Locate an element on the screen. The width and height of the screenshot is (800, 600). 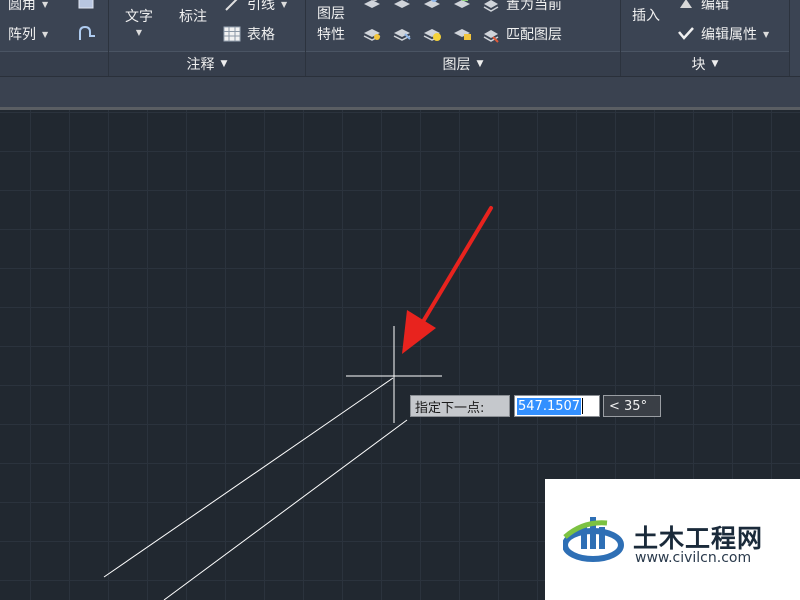
block-panel: 插入 编辑 编辑属性 ▼ 块 ▼ is located at coordinates (705, 38).